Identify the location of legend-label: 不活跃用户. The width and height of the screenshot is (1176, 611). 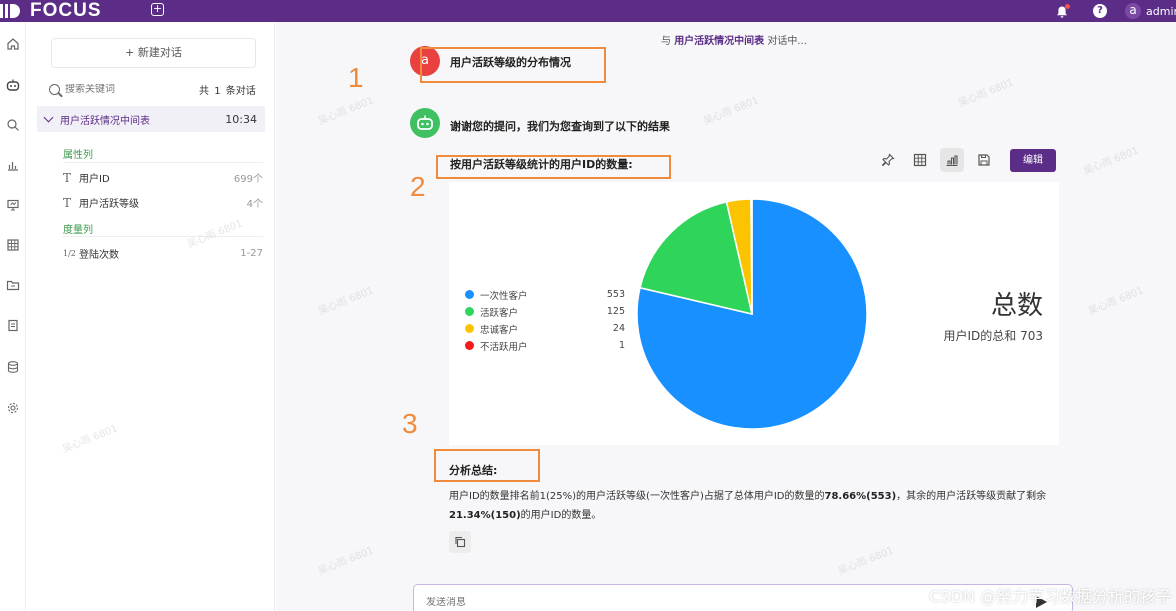
(504, 347).